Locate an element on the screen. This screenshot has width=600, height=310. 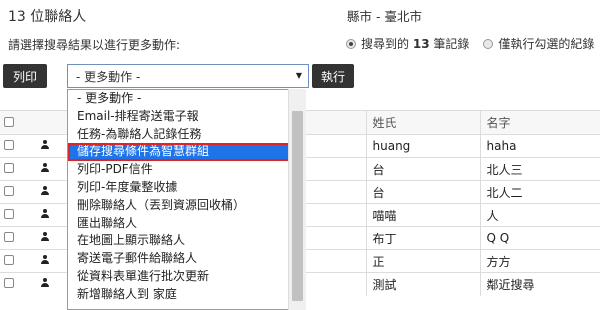
scrollbar-thumb is located at coordinates (297, 206).